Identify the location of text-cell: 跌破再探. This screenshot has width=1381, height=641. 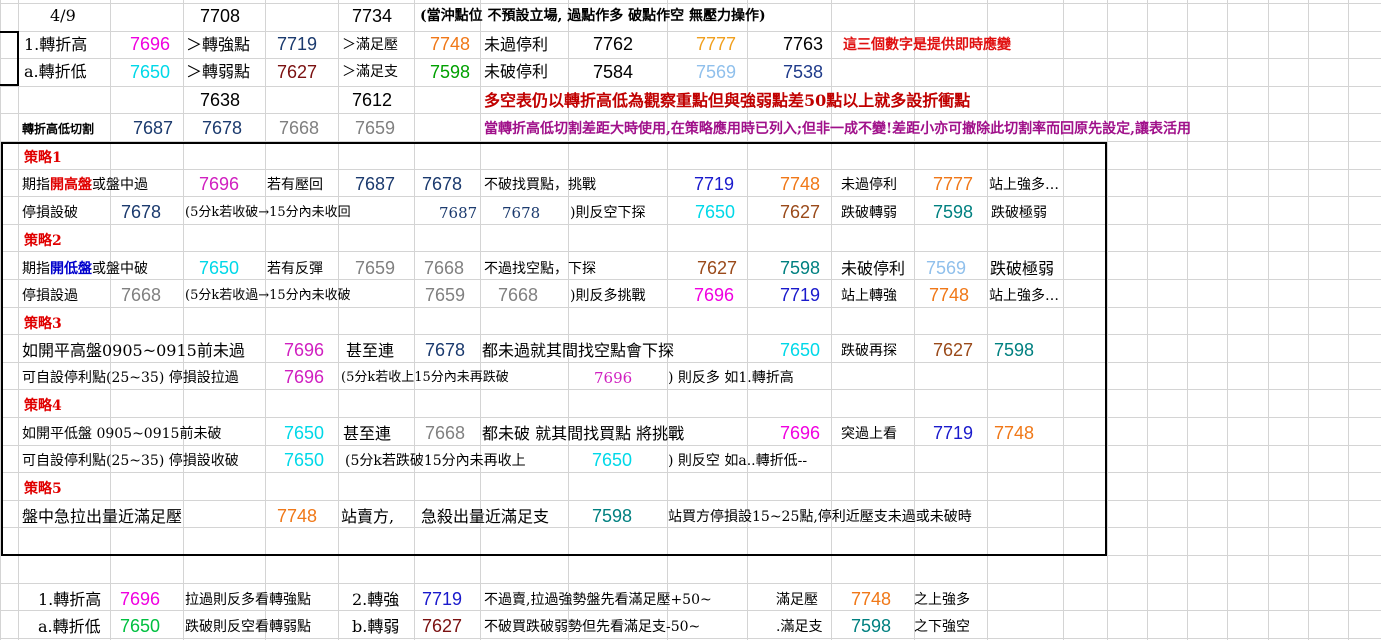
(869, 351).